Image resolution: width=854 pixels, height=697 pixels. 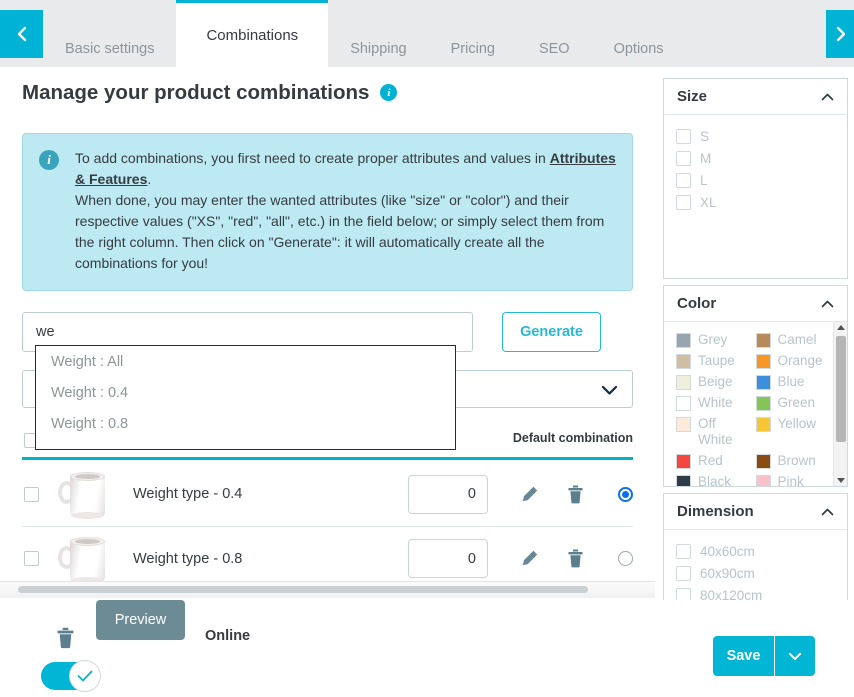 What do you see at coordinates (715, 511) in the screenshot?
I see `panel-title: Dimension` at bounding box center [715, 511].